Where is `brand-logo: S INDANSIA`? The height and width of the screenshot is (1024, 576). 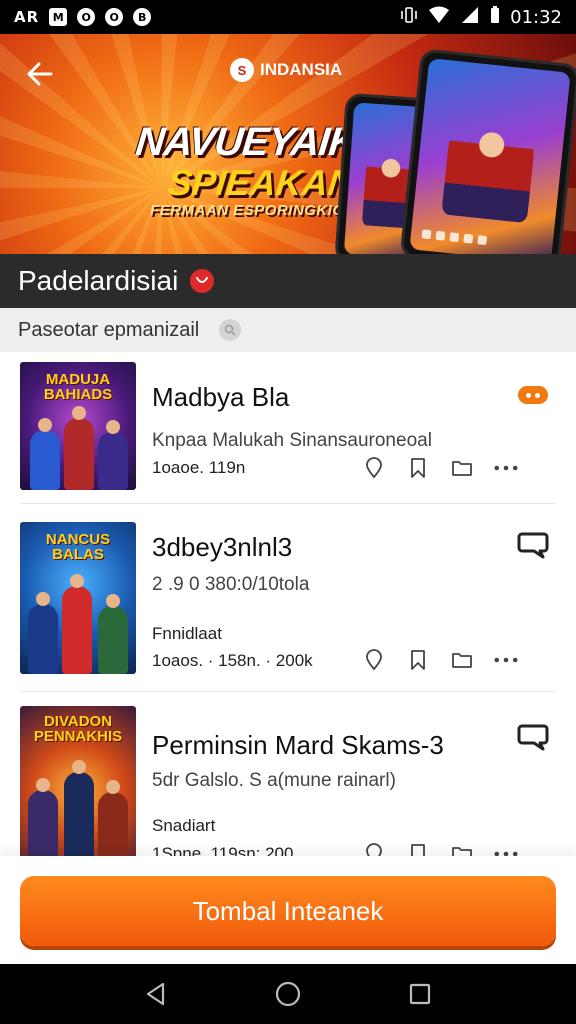
brand-logo: S INDANSIA is located at coordinates (286, 70).